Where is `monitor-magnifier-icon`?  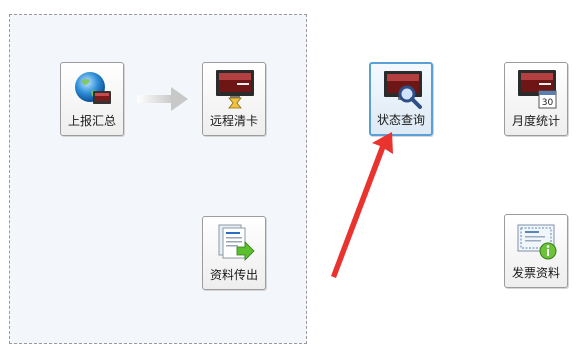
monitor-magnifier-icon is located at coordinates (403, 90).